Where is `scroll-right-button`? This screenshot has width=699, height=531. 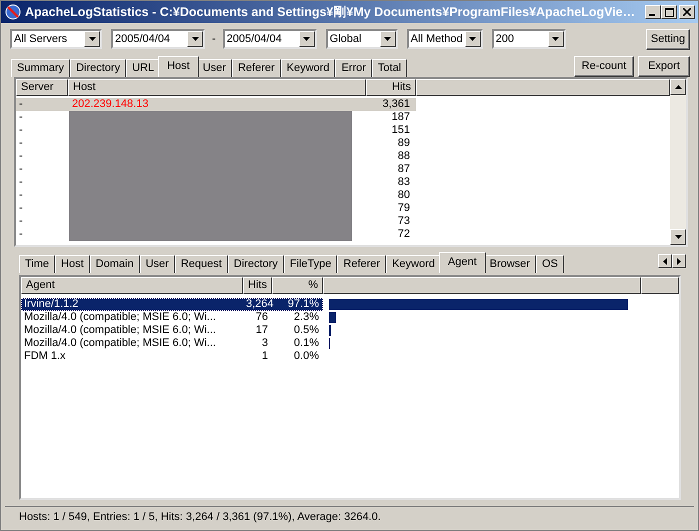
scroll-right-button is located at coordinates (679, 261).